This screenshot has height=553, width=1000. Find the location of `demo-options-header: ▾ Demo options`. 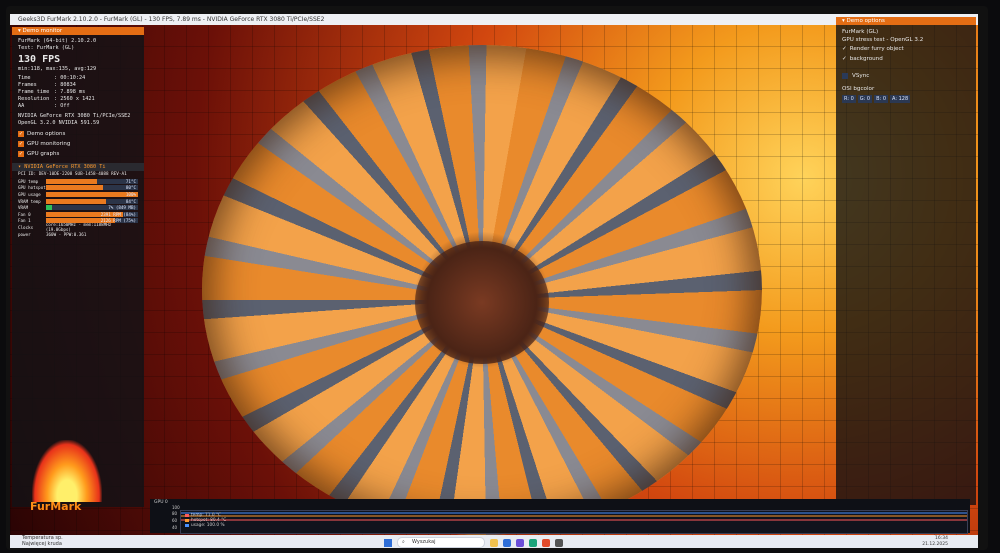

demo-options-header: ▾ Demo options is located at coordinates (906, 21).